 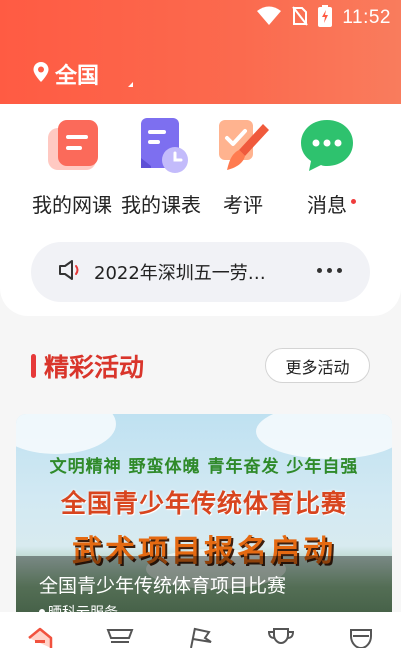 I want to click on tab-activities, so click(x=200, y=637).